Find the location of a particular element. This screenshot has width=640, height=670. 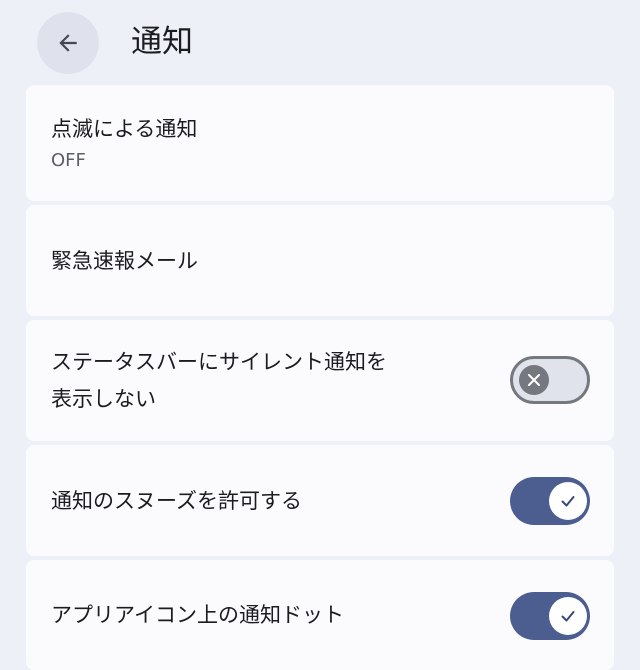

back-button is located at coordinates (68, 43).